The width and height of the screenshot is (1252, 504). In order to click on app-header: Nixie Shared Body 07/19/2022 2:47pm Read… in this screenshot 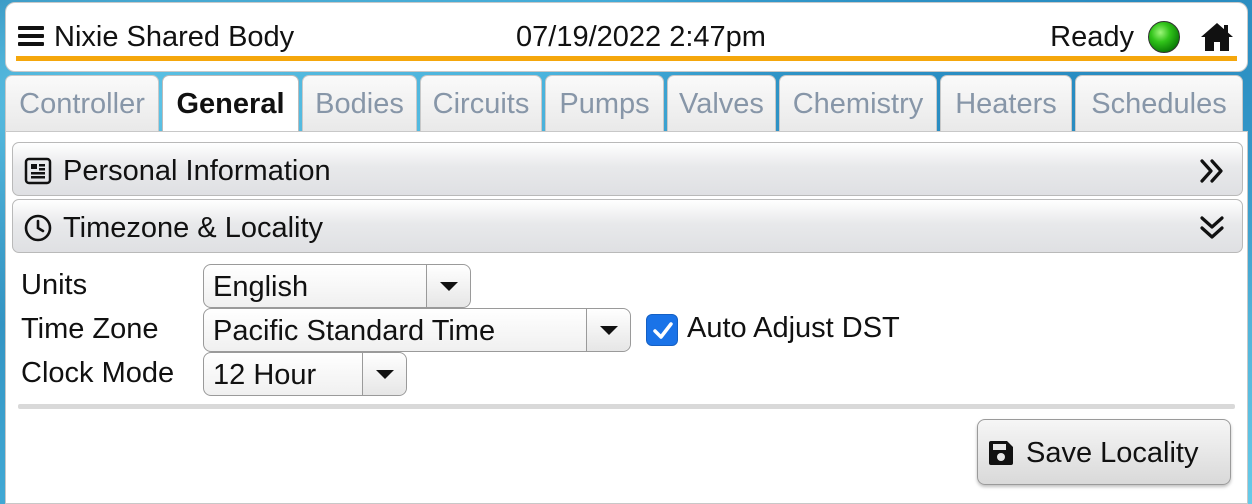, I will do `click(626, 37)`.